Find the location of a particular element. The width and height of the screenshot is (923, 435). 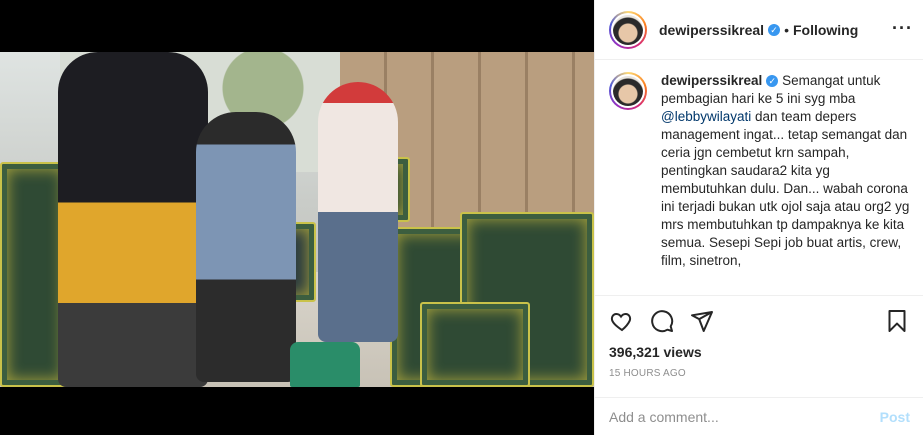

caption-avatar-ring is located at coordinates (628, 91).